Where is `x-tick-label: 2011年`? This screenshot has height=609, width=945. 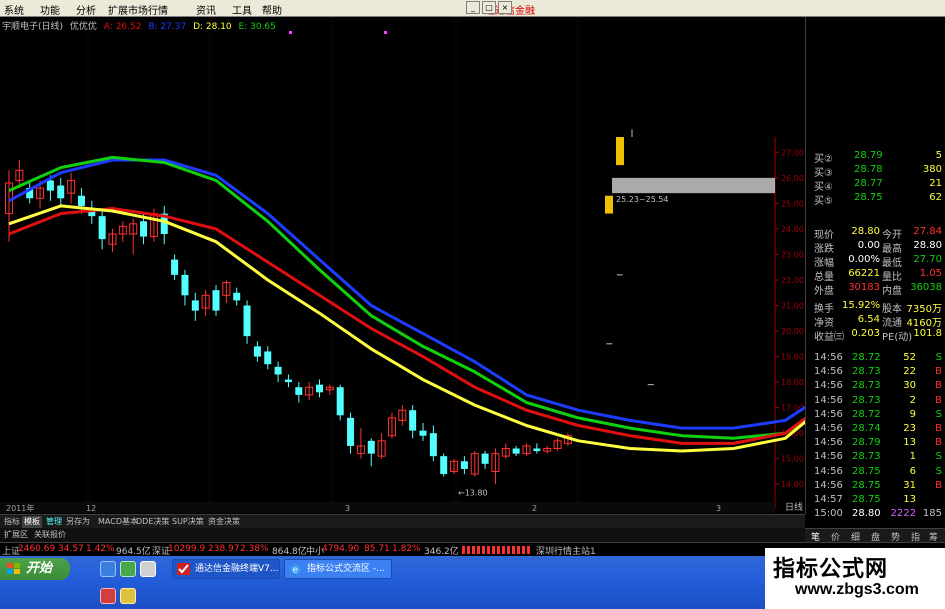
x-tick-label: 2011年 is located at coordinates (20, 508).